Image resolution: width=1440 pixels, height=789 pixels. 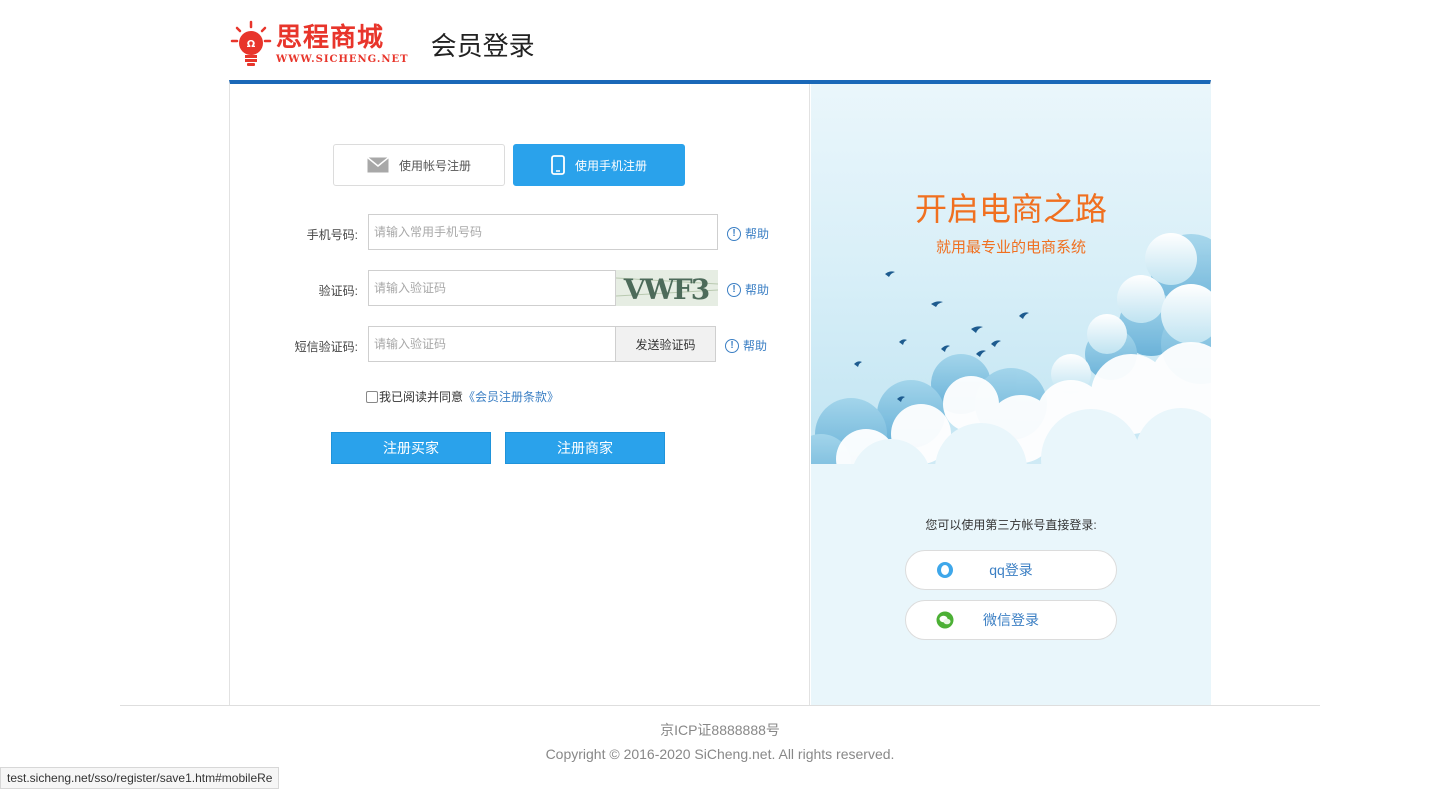 I want to click on wechat-login-button: 微信登录, so click(x=1011, y=620).